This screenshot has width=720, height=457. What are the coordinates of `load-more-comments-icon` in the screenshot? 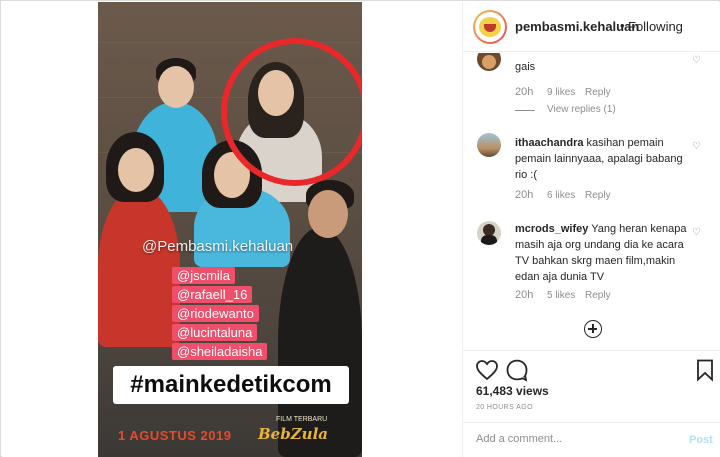 It's located at (593, 329).